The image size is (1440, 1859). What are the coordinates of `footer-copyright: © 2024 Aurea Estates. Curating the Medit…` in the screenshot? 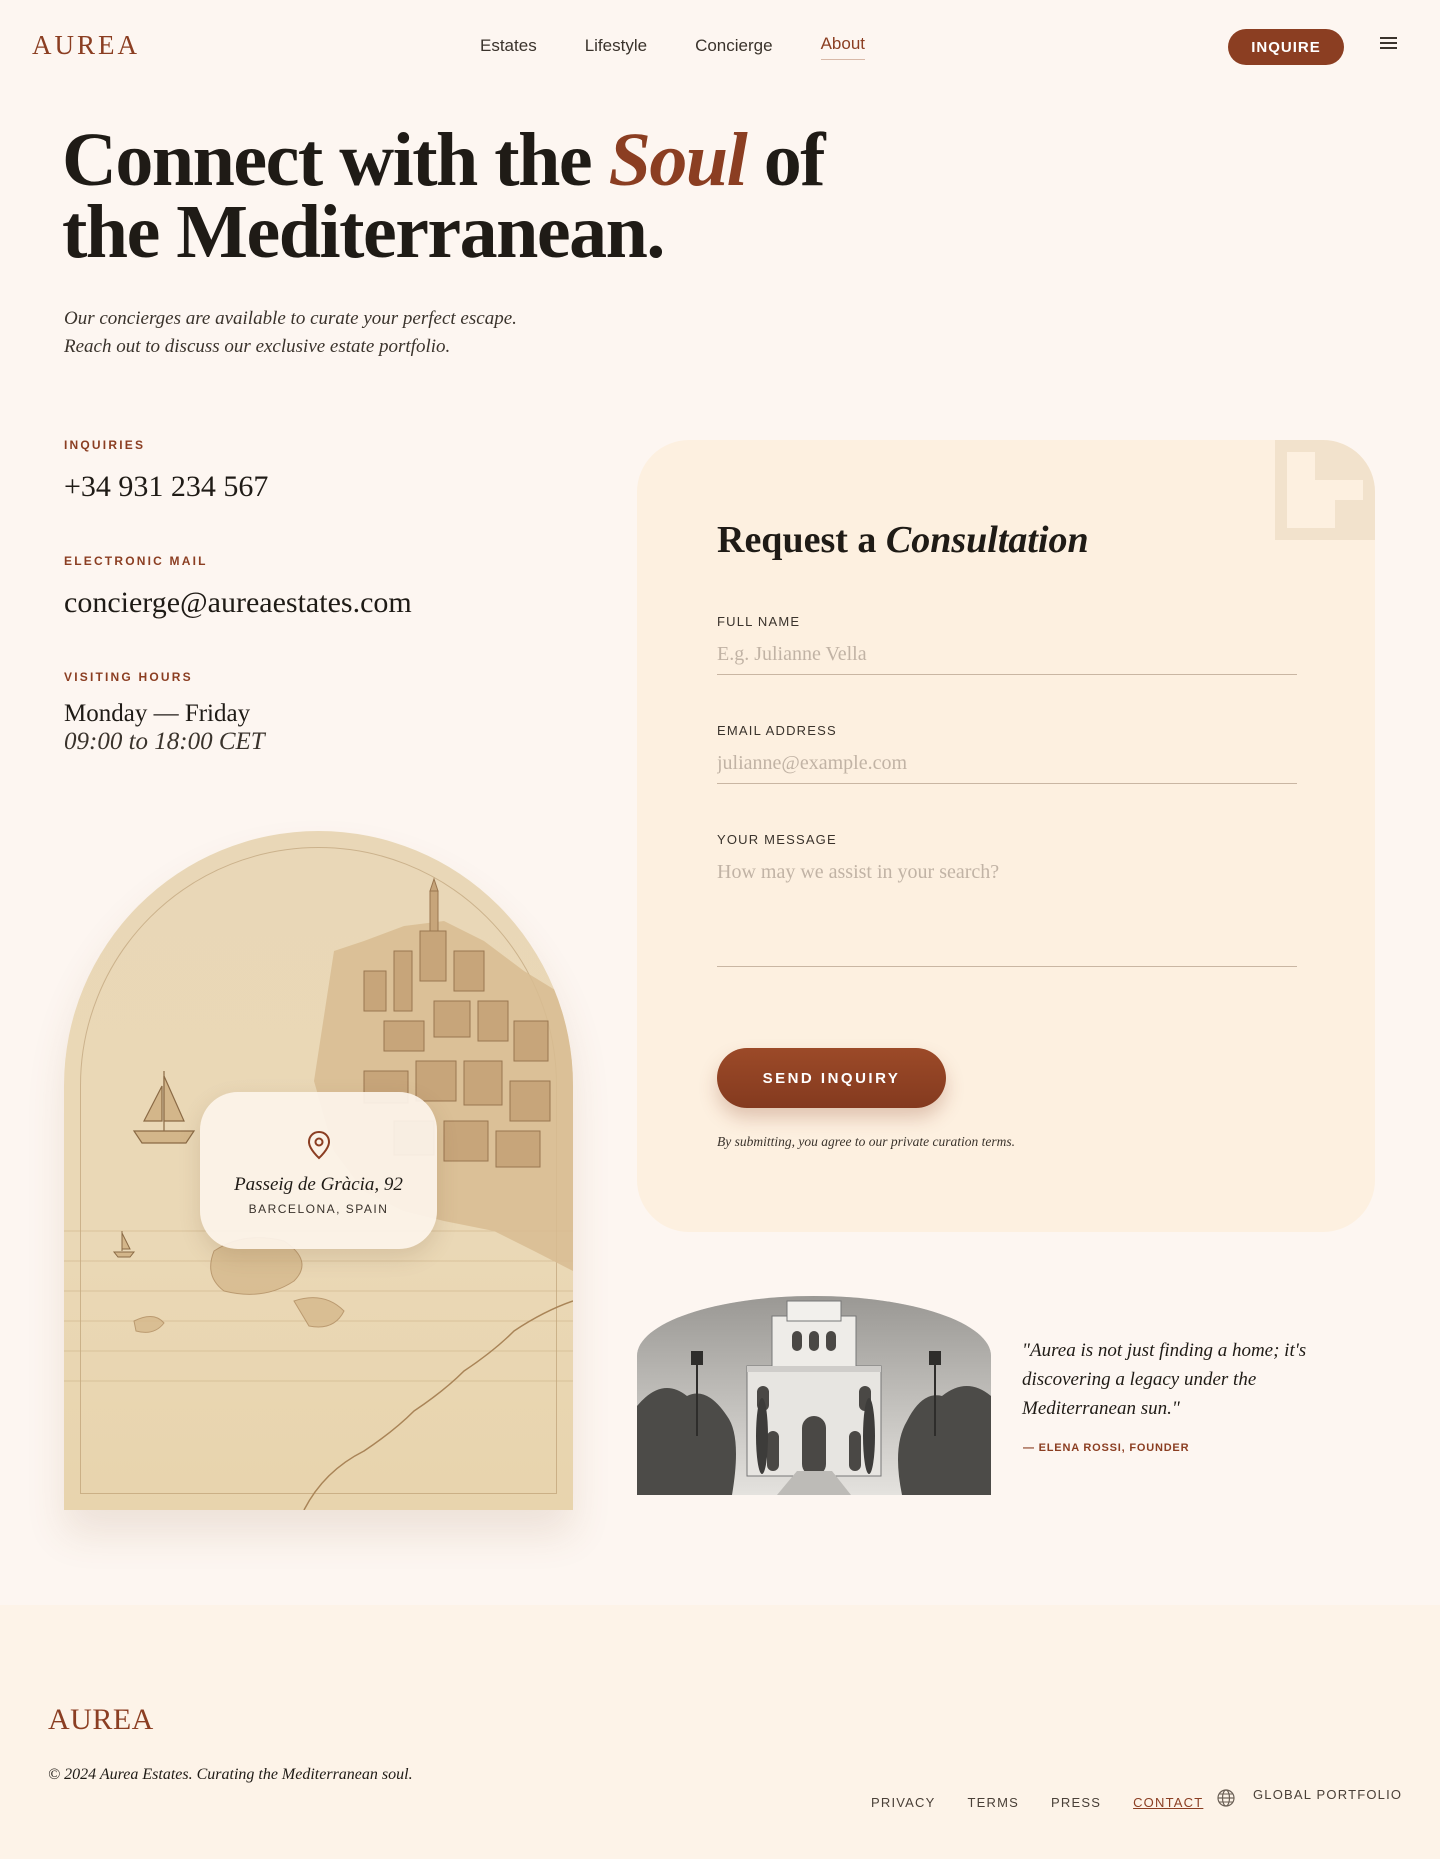 It's located at (230, 1774).